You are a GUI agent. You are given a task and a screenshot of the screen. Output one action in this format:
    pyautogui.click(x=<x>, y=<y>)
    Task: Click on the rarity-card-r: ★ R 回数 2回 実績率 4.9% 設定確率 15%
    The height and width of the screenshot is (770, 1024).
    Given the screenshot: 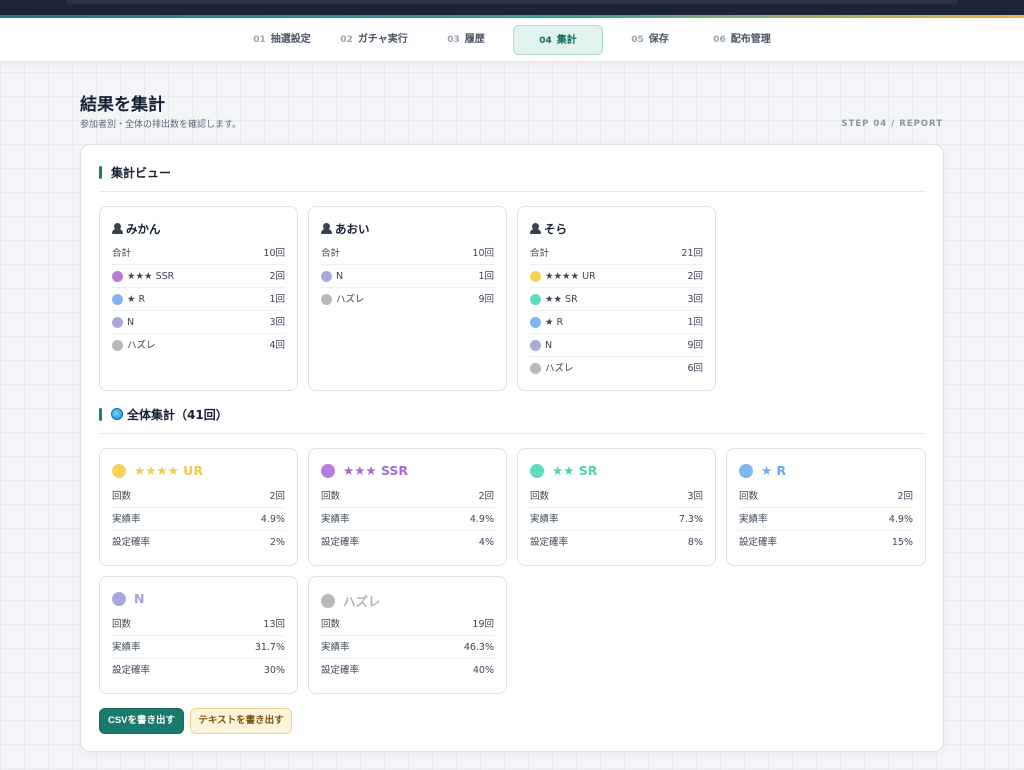 What is the action you would take?
    pyautogui.click(x=826, y=507)
    